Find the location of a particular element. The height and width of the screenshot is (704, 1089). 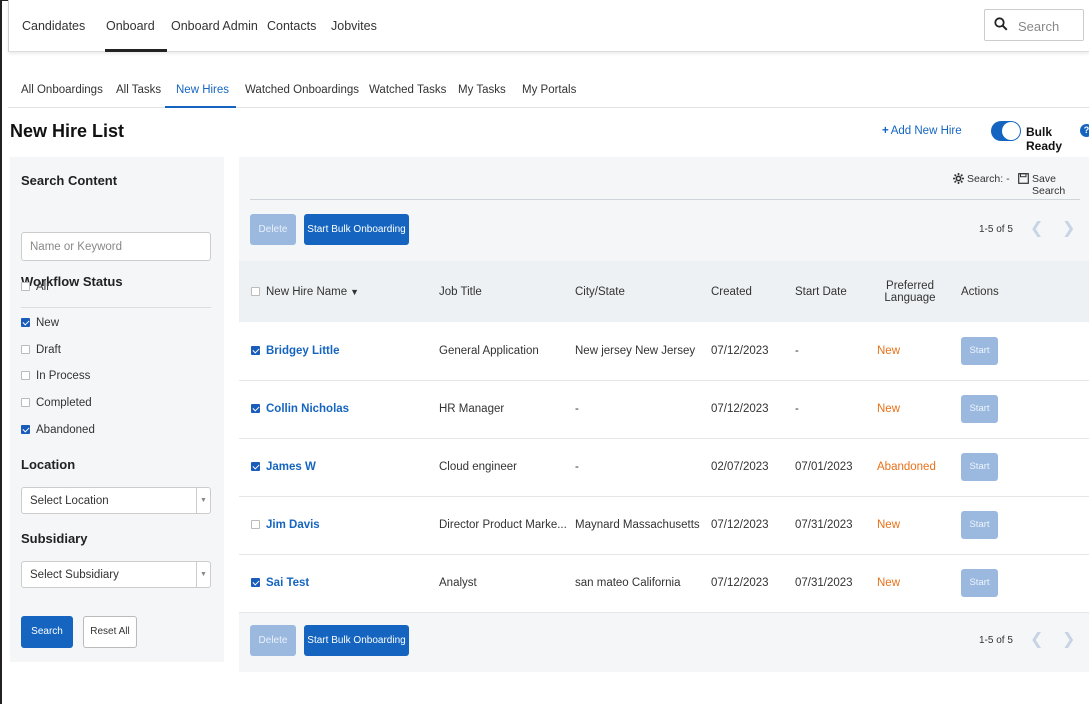

nav-jobvites: Jobvites is located at coordinates (354, 26).